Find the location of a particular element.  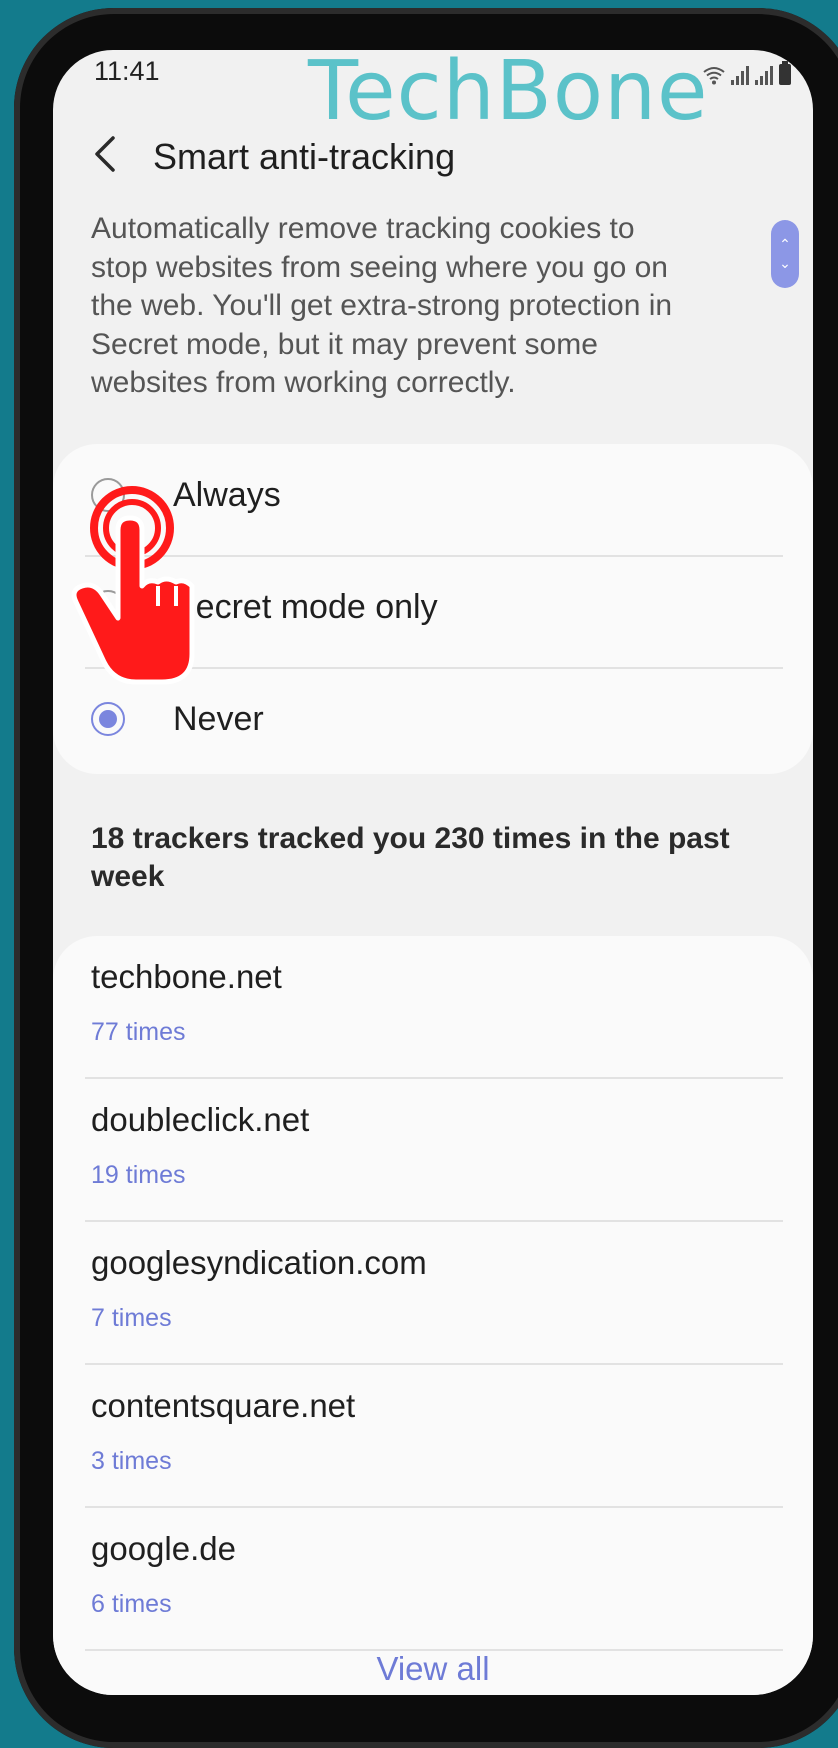

tracker-item: contentsquare.net 3 times is located at coordinates (433, 1436).